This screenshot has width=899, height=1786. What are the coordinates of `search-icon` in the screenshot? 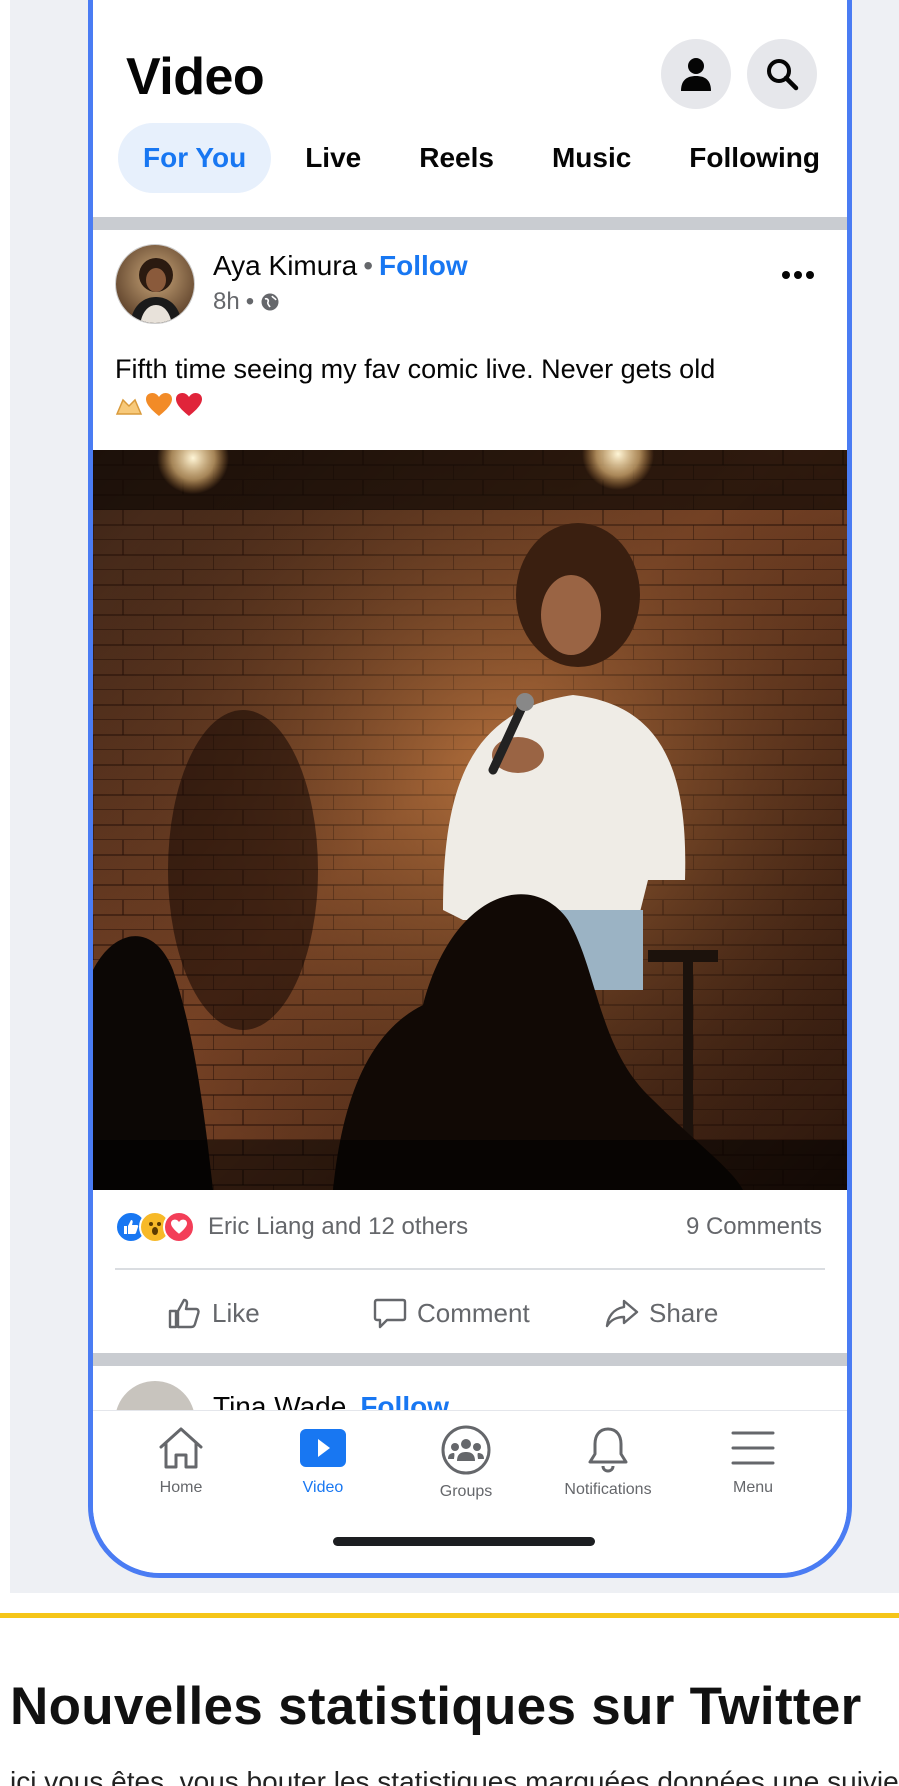 It's located at (783, 75).